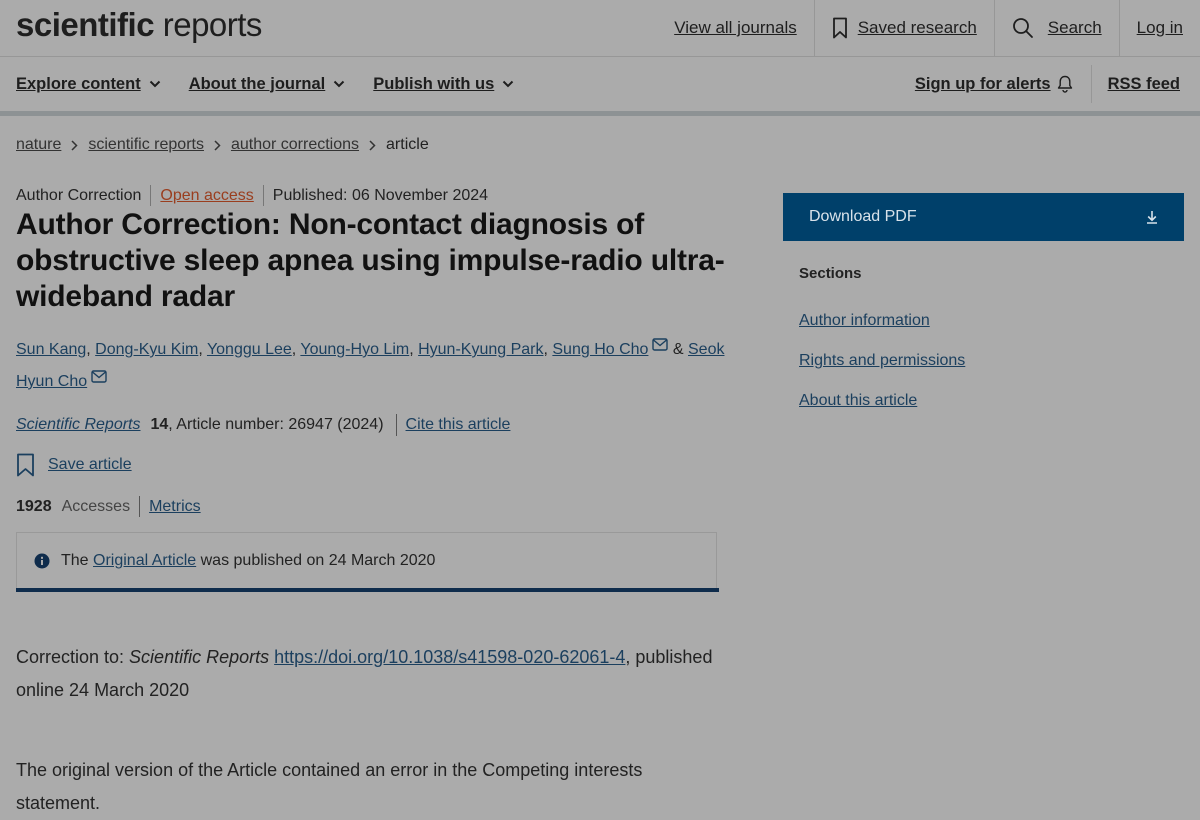  Describe the element at coordinates (1091, 84) in the screenshot. I see `nav-divider` at that location.